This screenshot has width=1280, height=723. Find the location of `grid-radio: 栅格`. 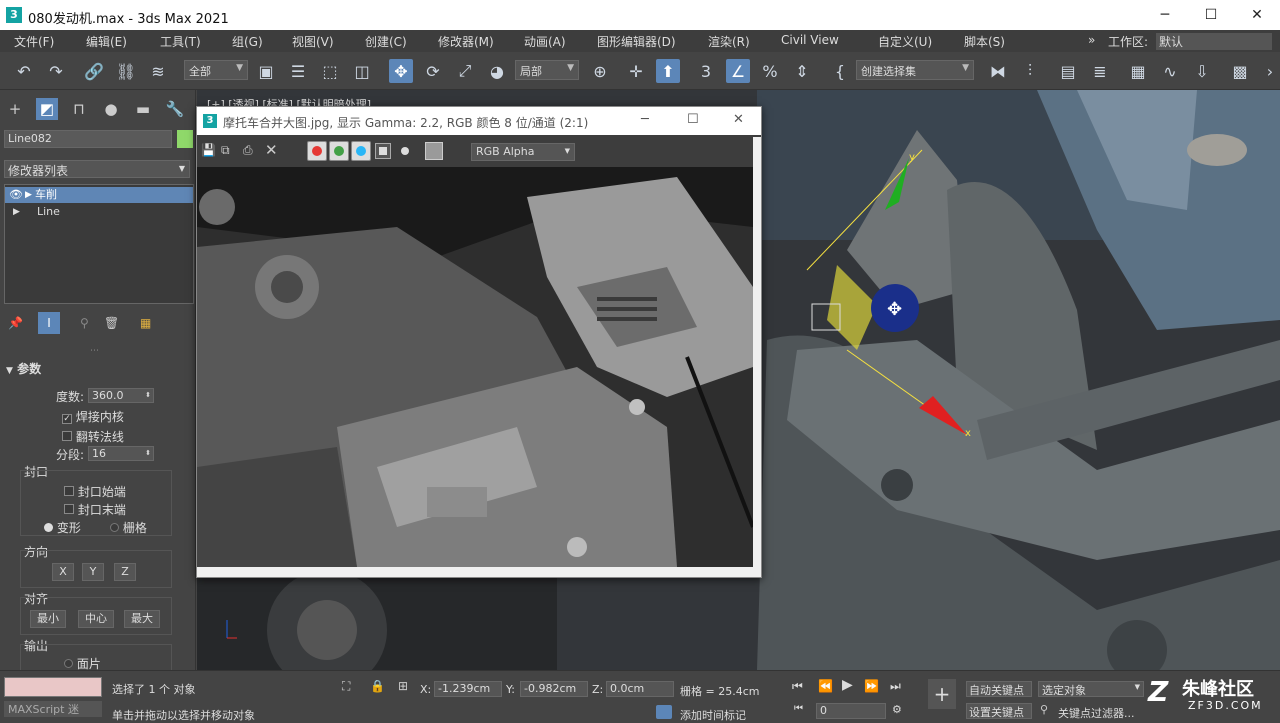

grid-radio: 栅格 is located at coordinates (128, 527).